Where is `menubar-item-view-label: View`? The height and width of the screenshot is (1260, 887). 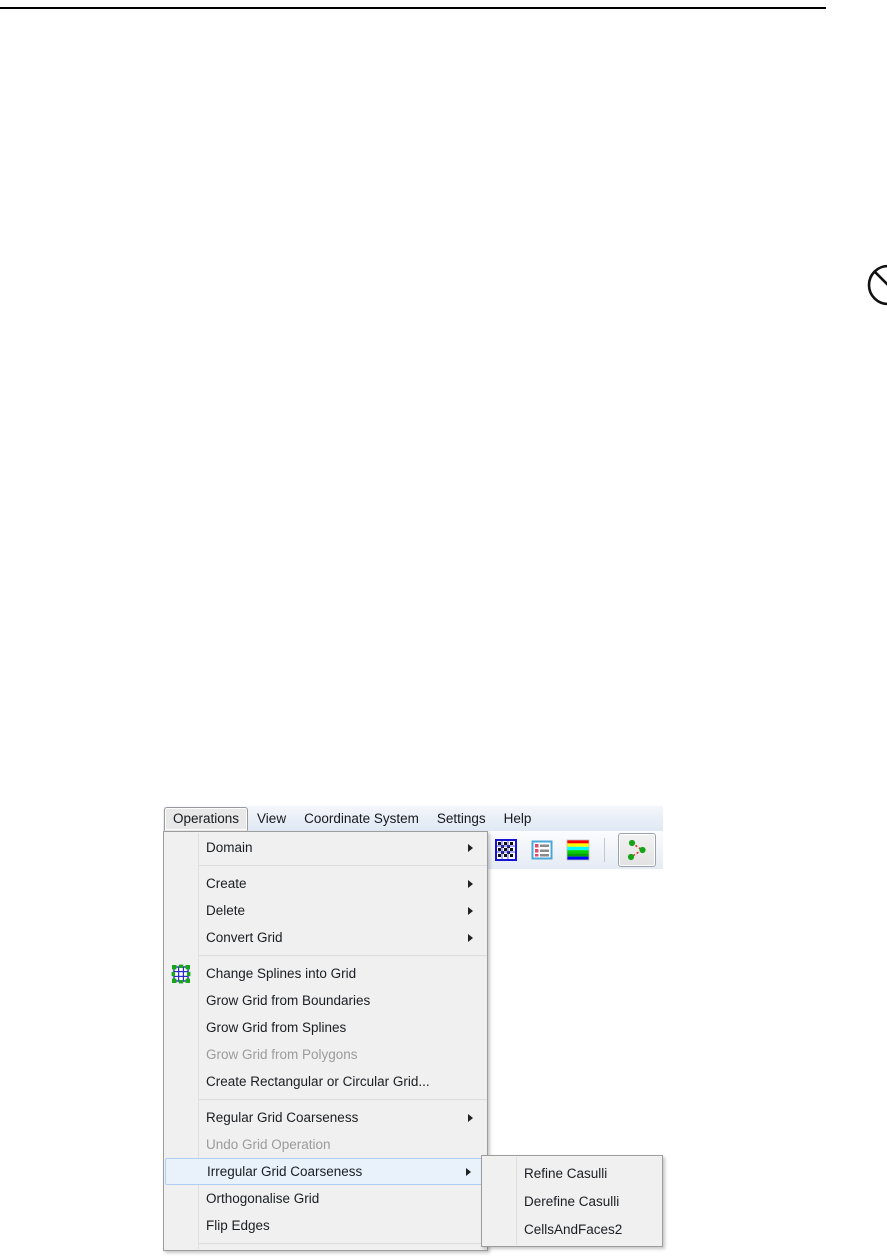 menubar-item-view-label: View is located at coordinates (272, 818).